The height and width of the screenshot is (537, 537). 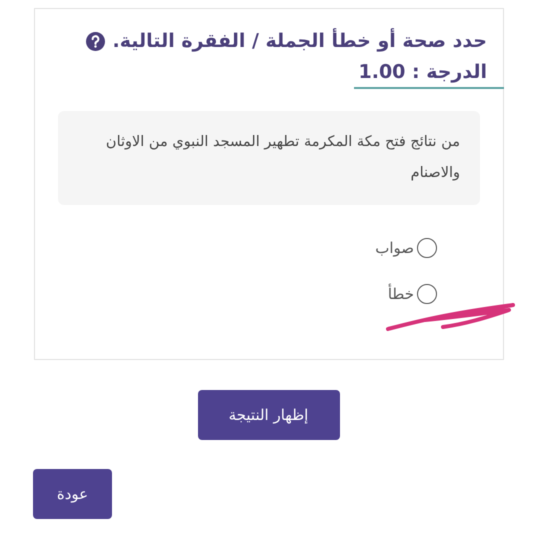 I want to click on help-icon, so click(x=95, y=41).